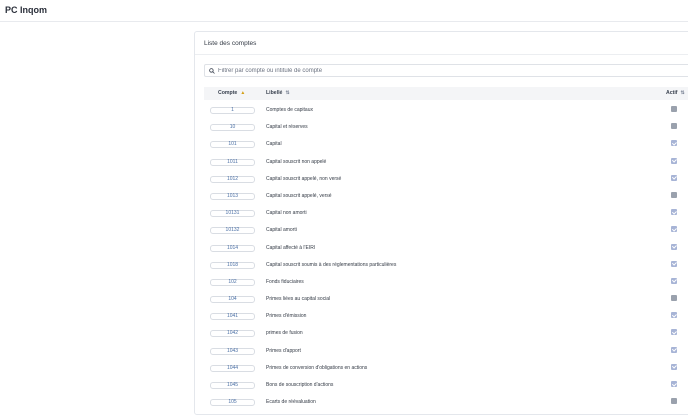  Describe the element at coordinates (232, 179) in the screenshot. I see `account-code: 1012` at that location.